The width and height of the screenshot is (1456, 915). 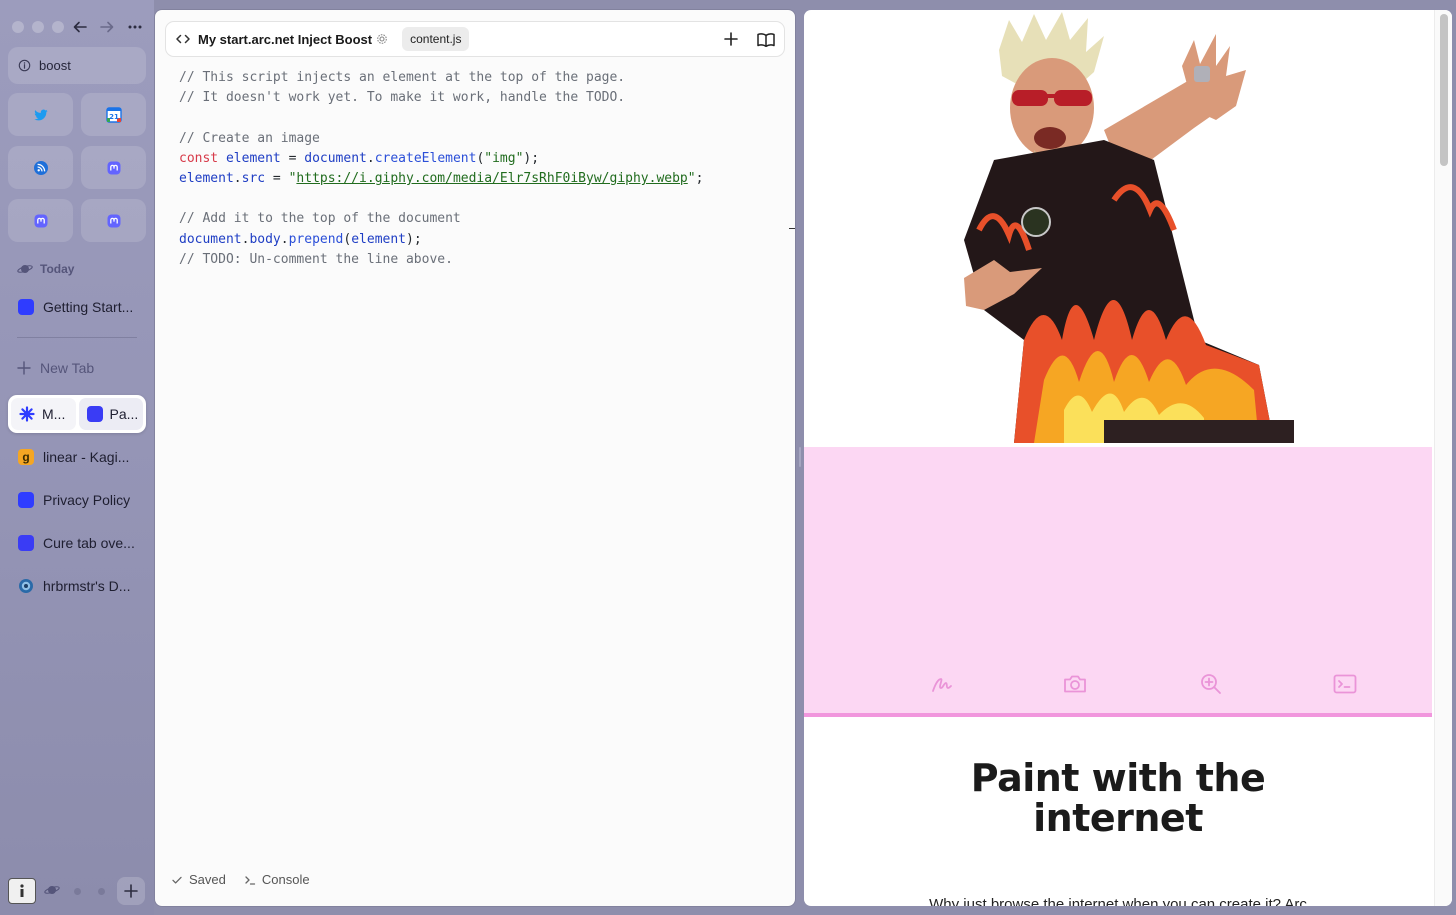 What do you see at coordinates (792, 228) in the screenshot?
I see `split-resize-handle` at bounding box center [792, 228].